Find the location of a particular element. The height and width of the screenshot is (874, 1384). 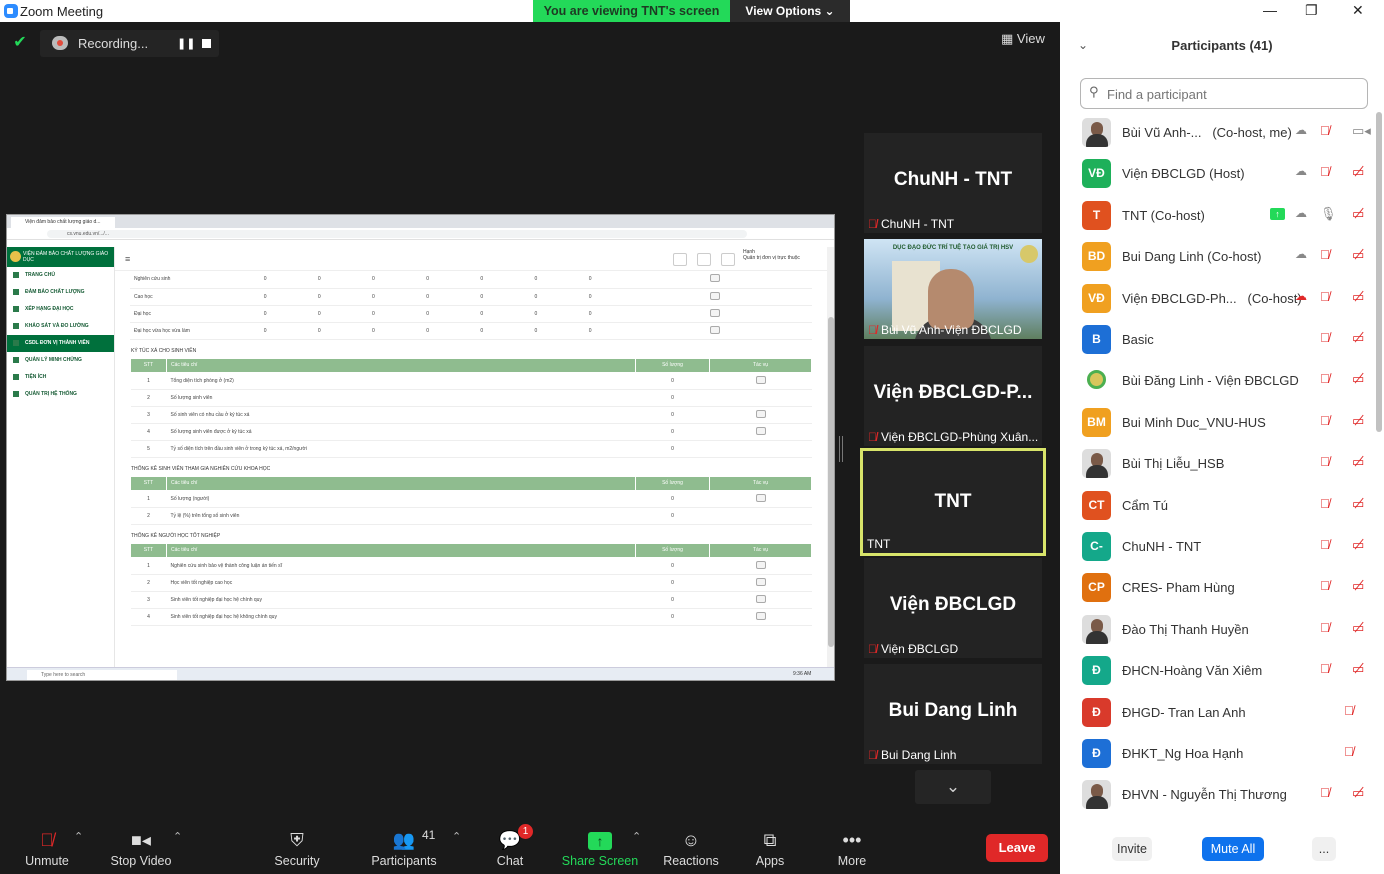

menu-item: KHẢO SÁT VÀ ĐO LƯỜNG is located at coordinates (60, 326).